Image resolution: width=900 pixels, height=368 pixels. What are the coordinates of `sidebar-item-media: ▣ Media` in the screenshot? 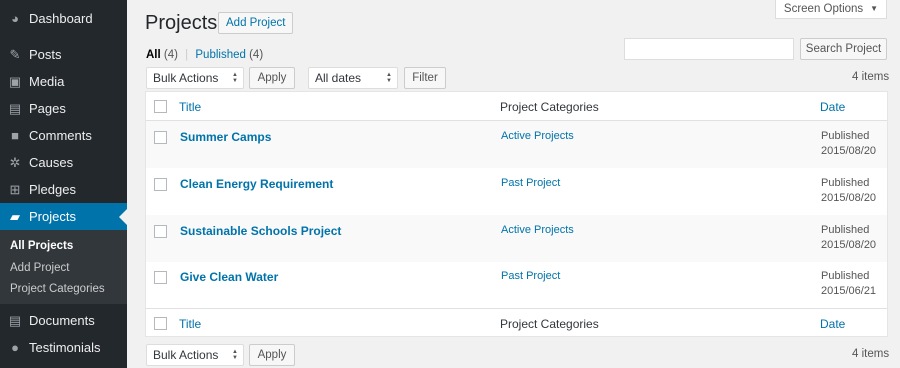 It's located at (63, 81).